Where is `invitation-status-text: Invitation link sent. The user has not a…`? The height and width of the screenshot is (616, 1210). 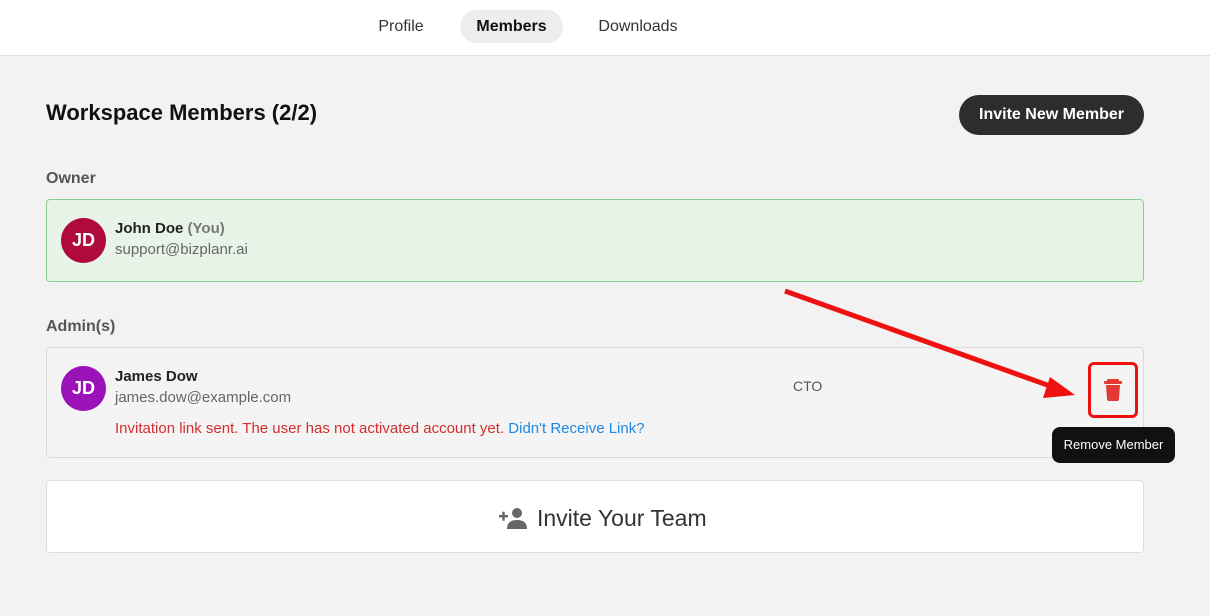 invitation-status-text: Invitation link sent. The user has not a… is located at coordinates (310, 428).